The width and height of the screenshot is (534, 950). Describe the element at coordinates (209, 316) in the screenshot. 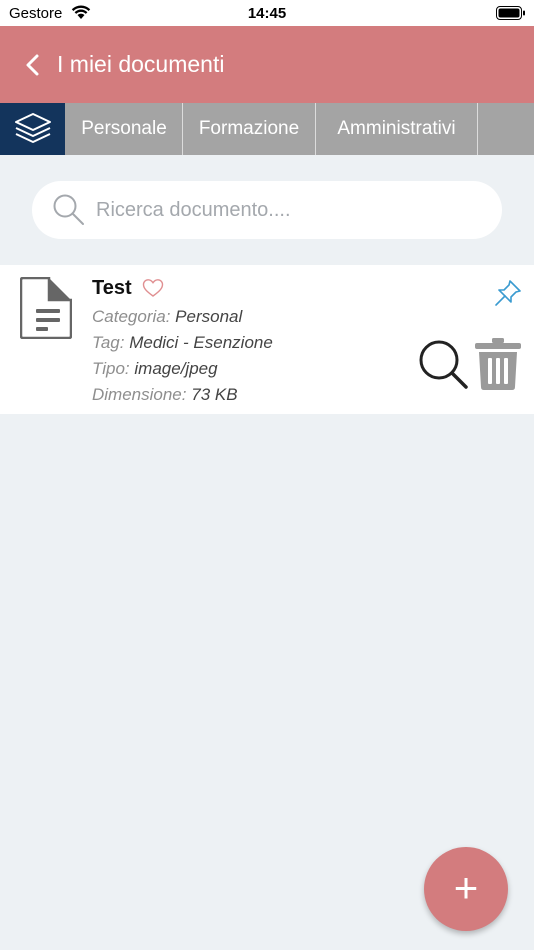

I see `category-value: Personal` at that location.